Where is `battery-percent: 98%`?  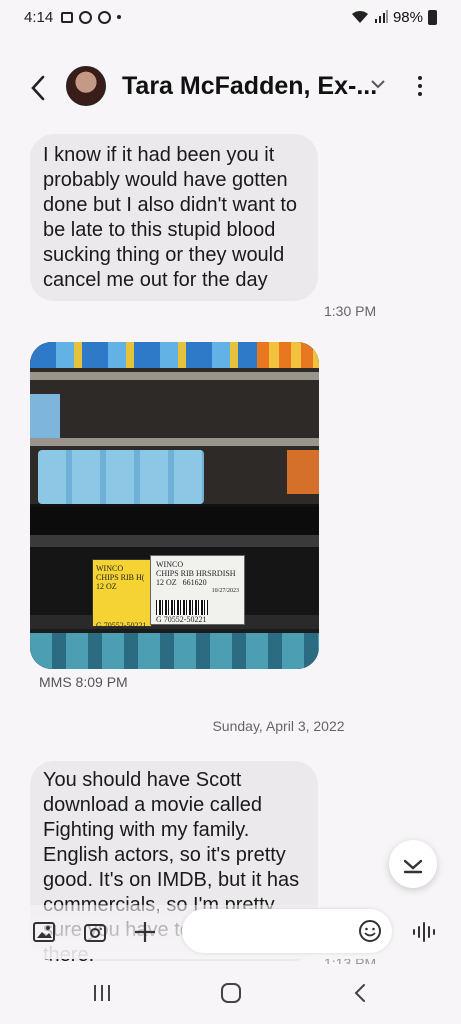 battery-percent: 98% is located at coordinates (407, 17).